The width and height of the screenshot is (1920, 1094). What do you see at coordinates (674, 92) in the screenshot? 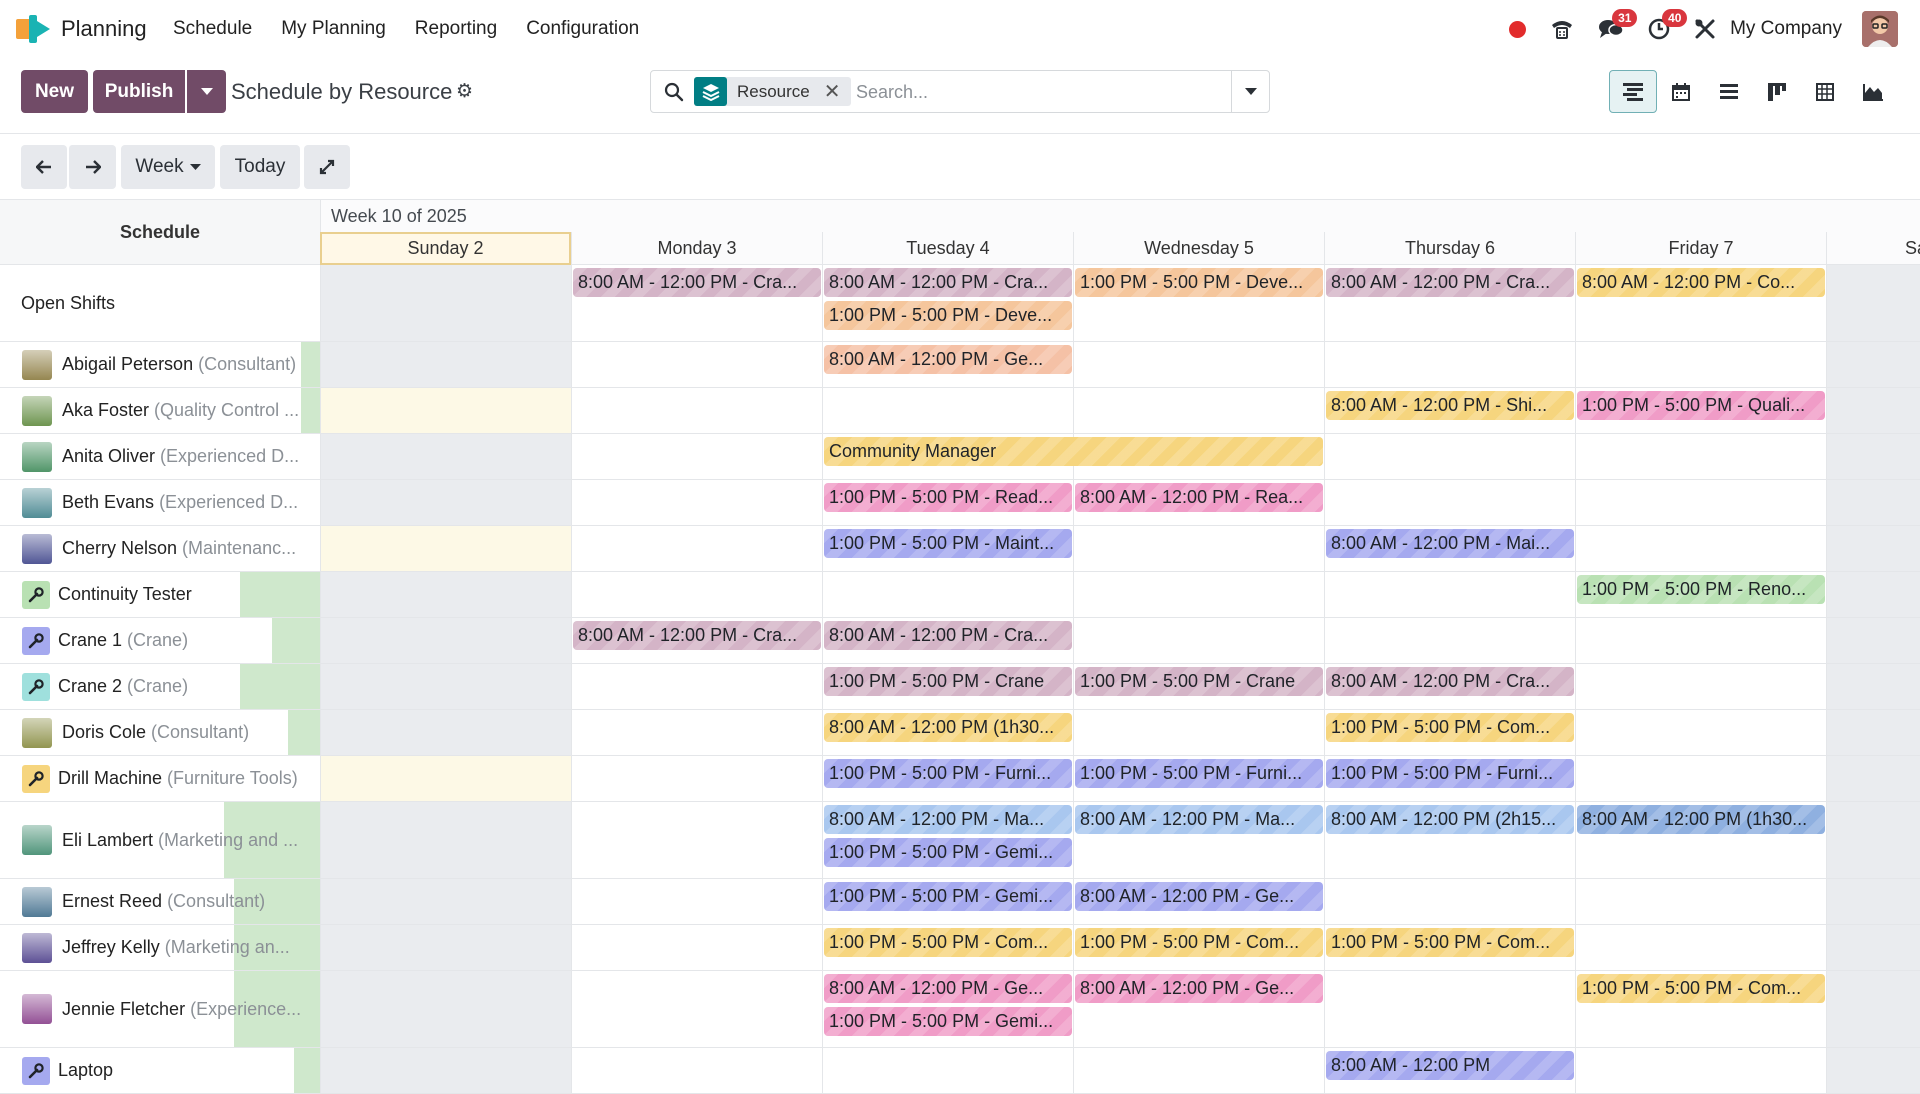
I see `search-icon` at bounding box center [674, 92].